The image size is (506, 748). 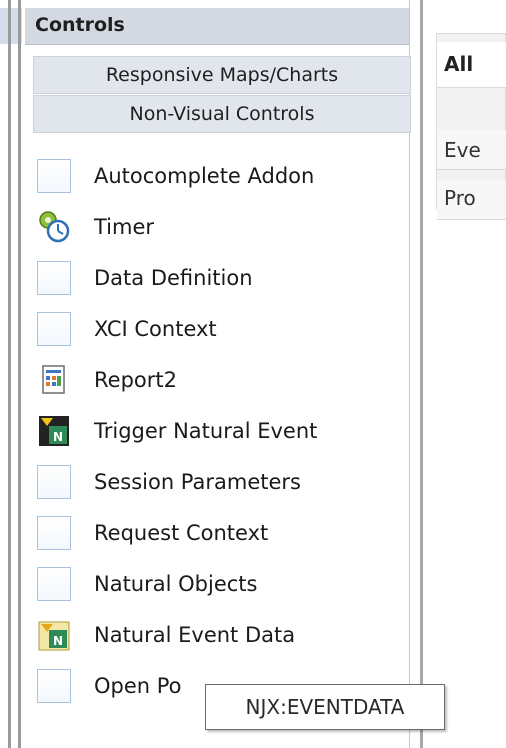 I want to click on control-item-request-context: Request Context, so click(x=223, y=532).